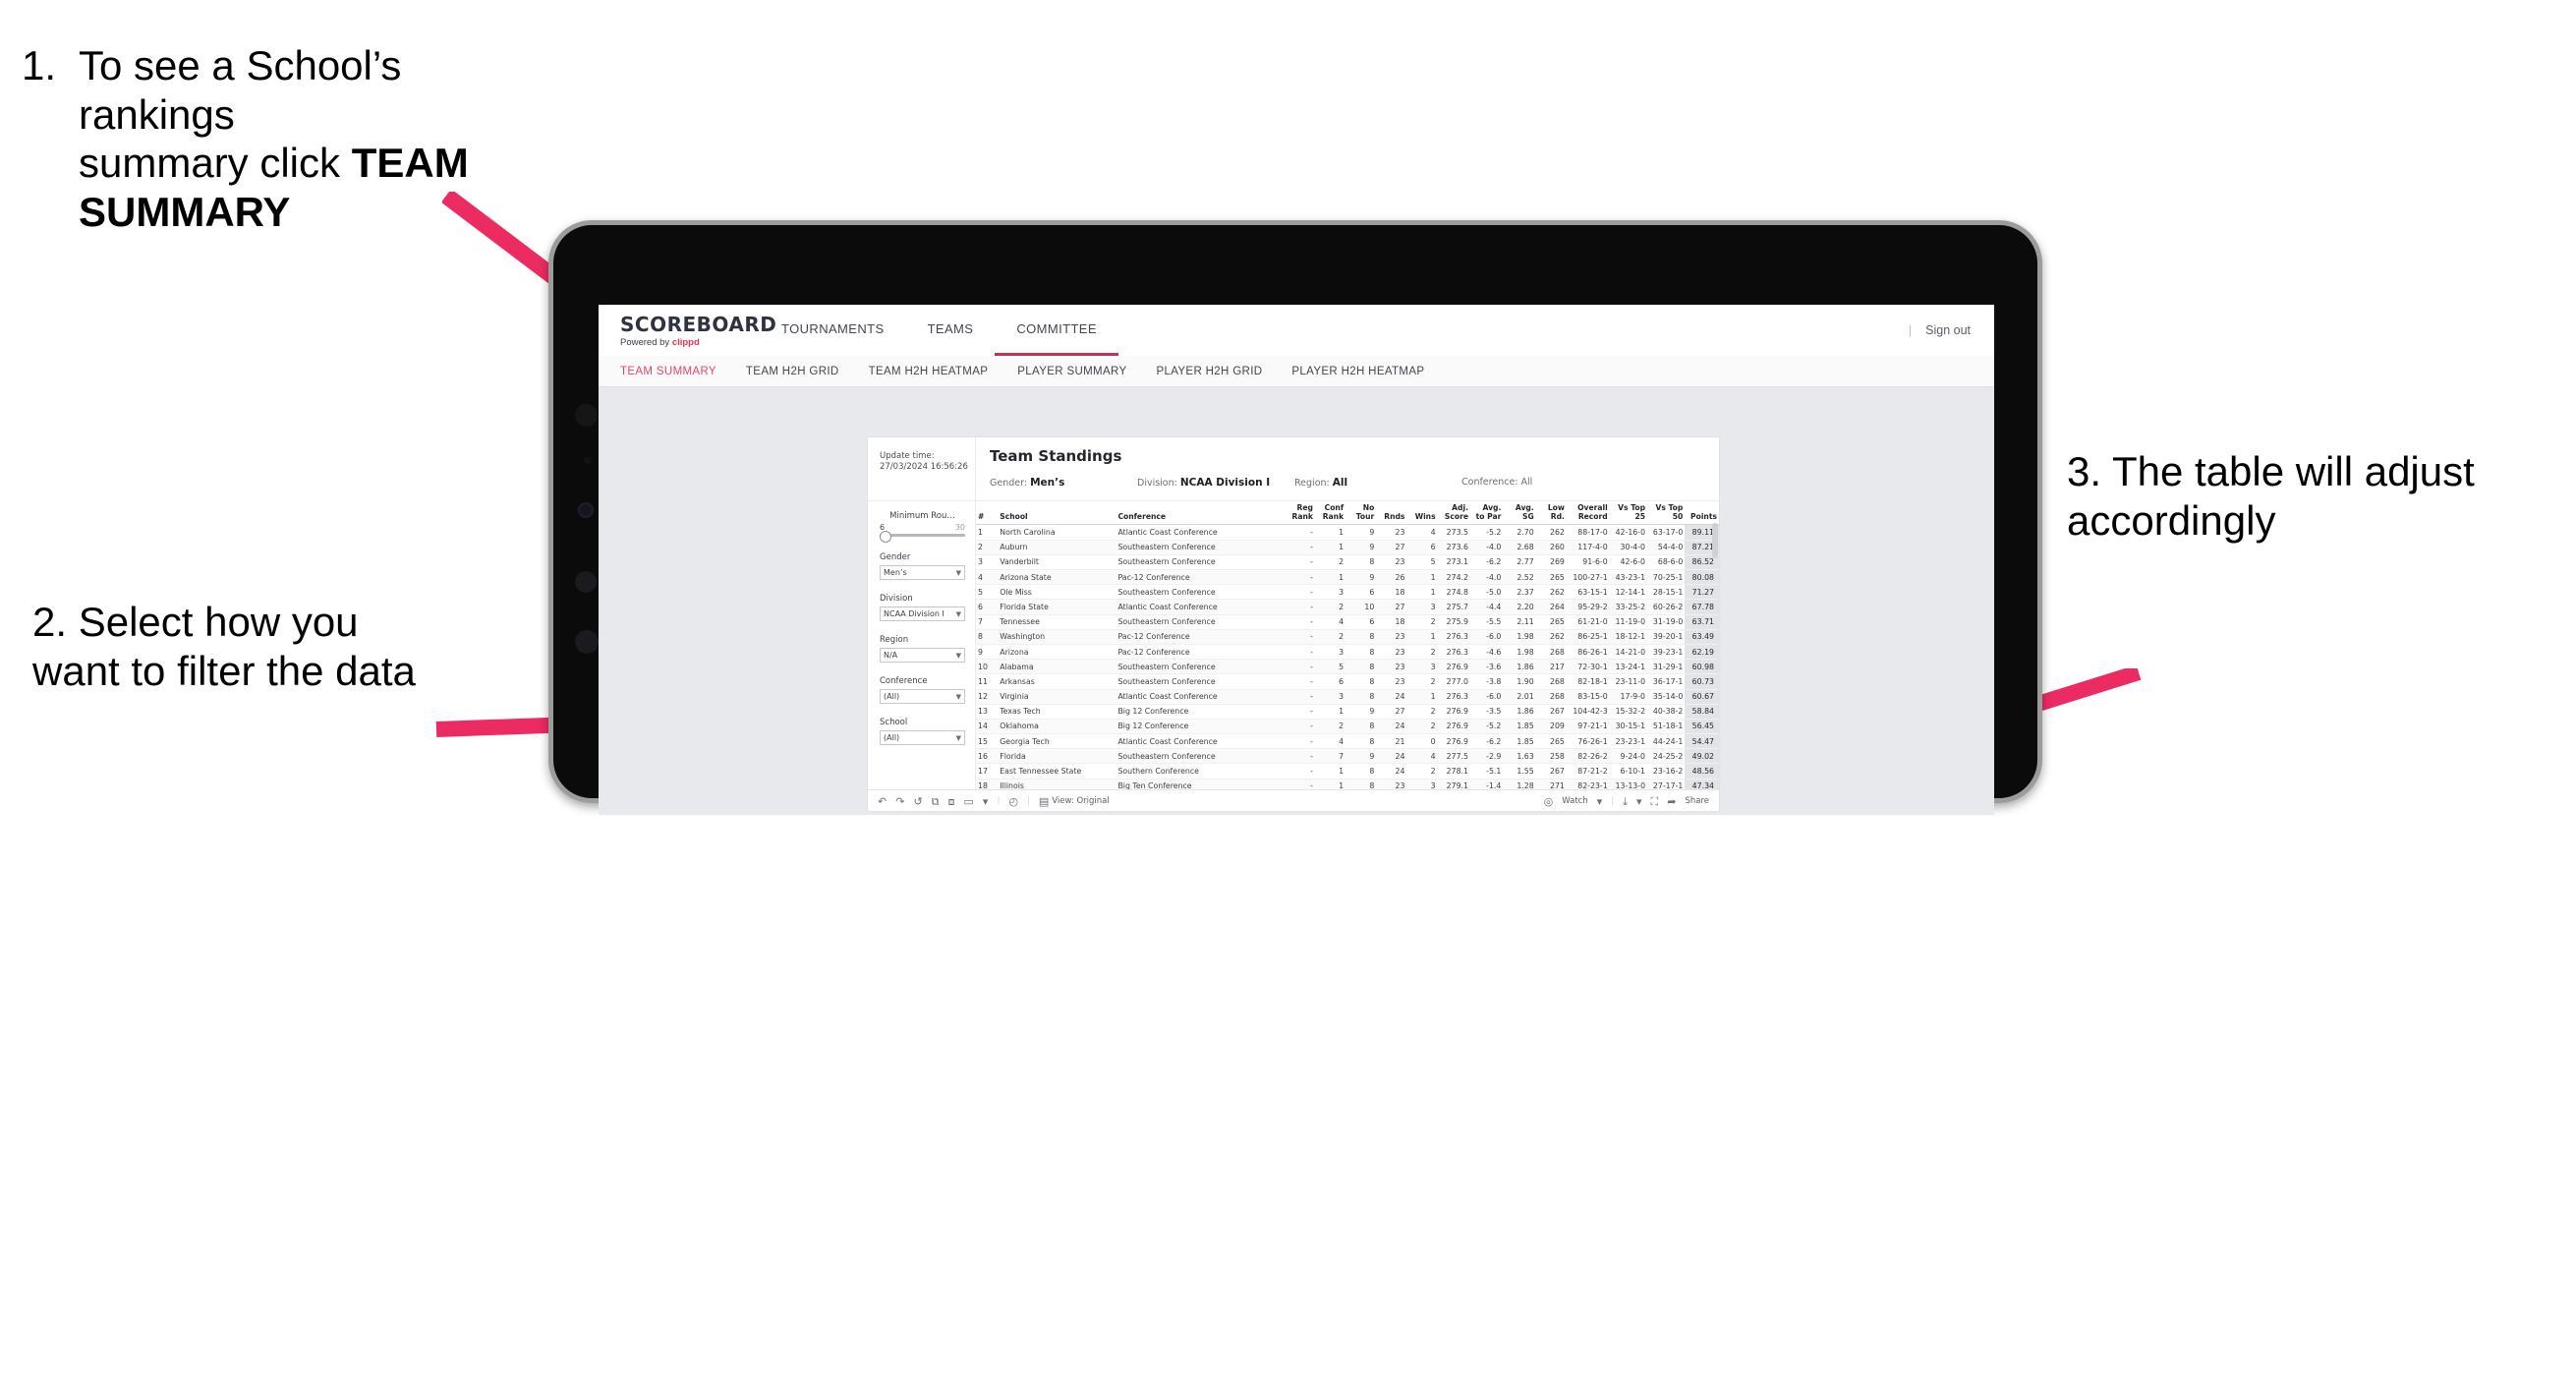  Describe the element at coordinates (988, 513) in the screenshot. I see `column-header-: #` at that location.